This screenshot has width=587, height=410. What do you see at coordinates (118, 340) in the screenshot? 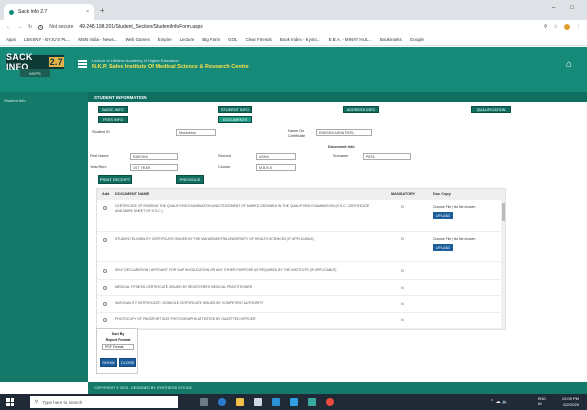
I see `report-format-label: Report Format` at bounding box center [118, 340].